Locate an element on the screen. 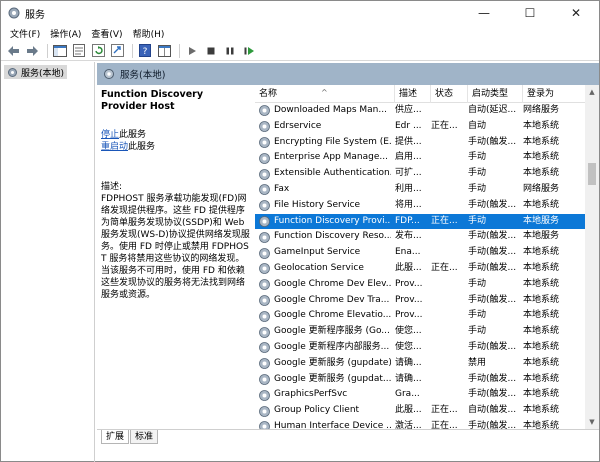 This screenshot has height=462, width=600. scroll-down-icon: ▼ is located at coordinates (592, 422).